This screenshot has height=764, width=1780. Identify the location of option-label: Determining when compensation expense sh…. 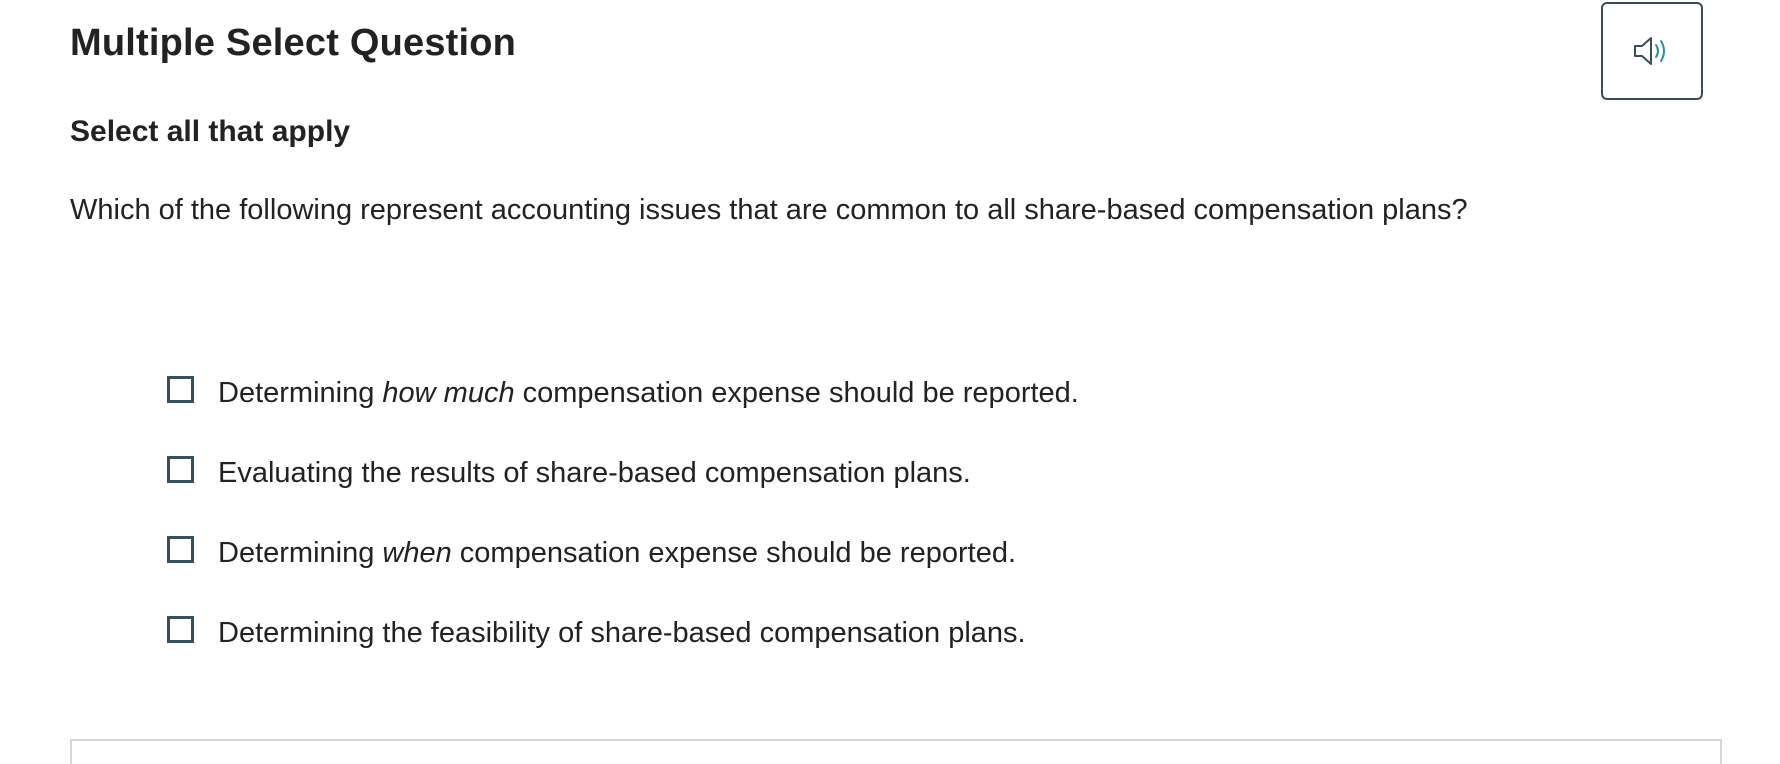
(617, 553).